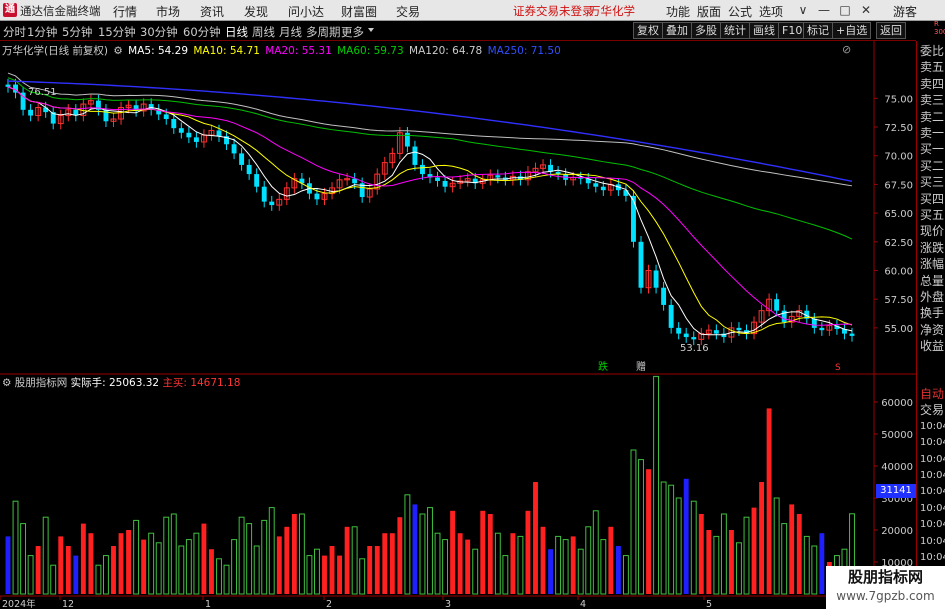 The width and height of the screenshot is (945, 609). What do you see at coordinates (359, 11) in the screenshot?
I see `menu-item-caifuquan: 财富圈` at bounding box center [359, 11].